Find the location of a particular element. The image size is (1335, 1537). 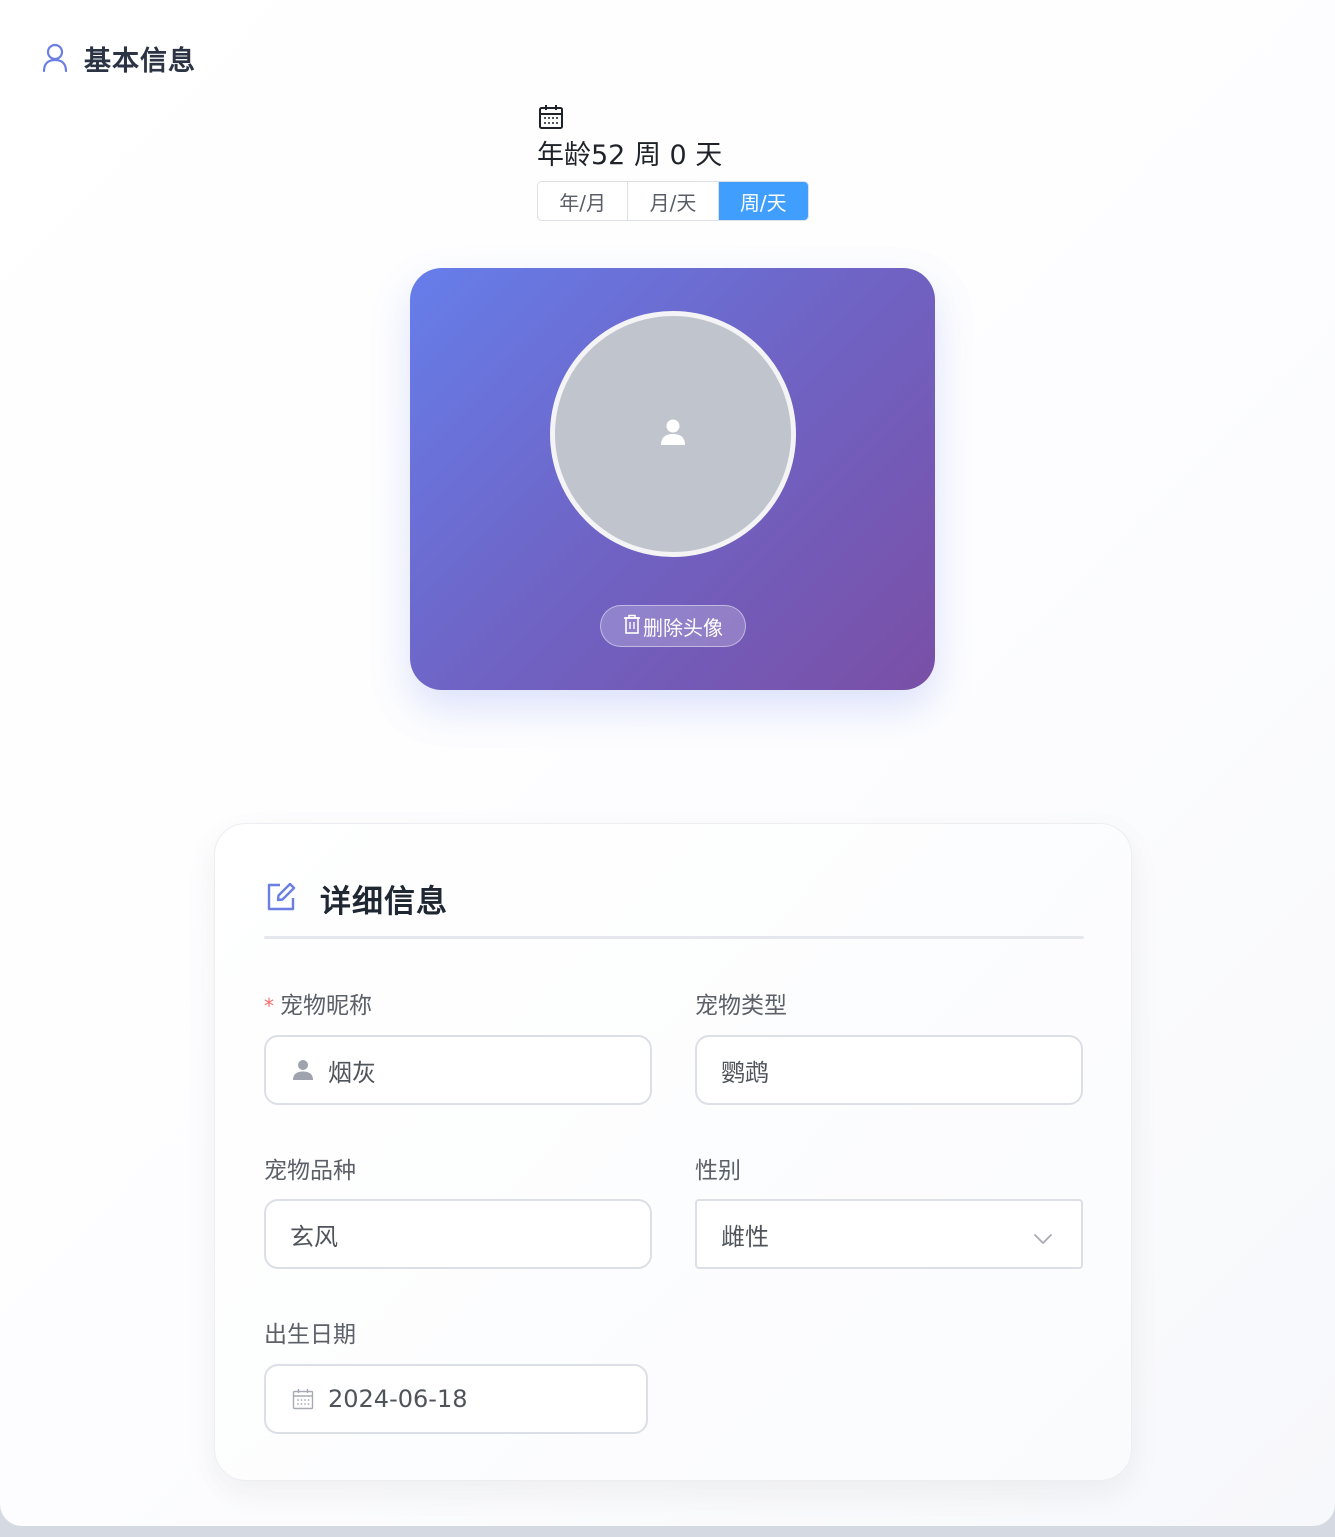

avatar is located at coordinates (673, 434).